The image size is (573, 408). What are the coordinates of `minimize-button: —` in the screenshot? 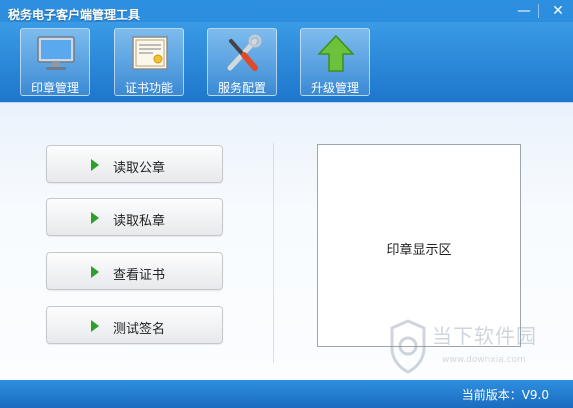 It's located at (524, 11).